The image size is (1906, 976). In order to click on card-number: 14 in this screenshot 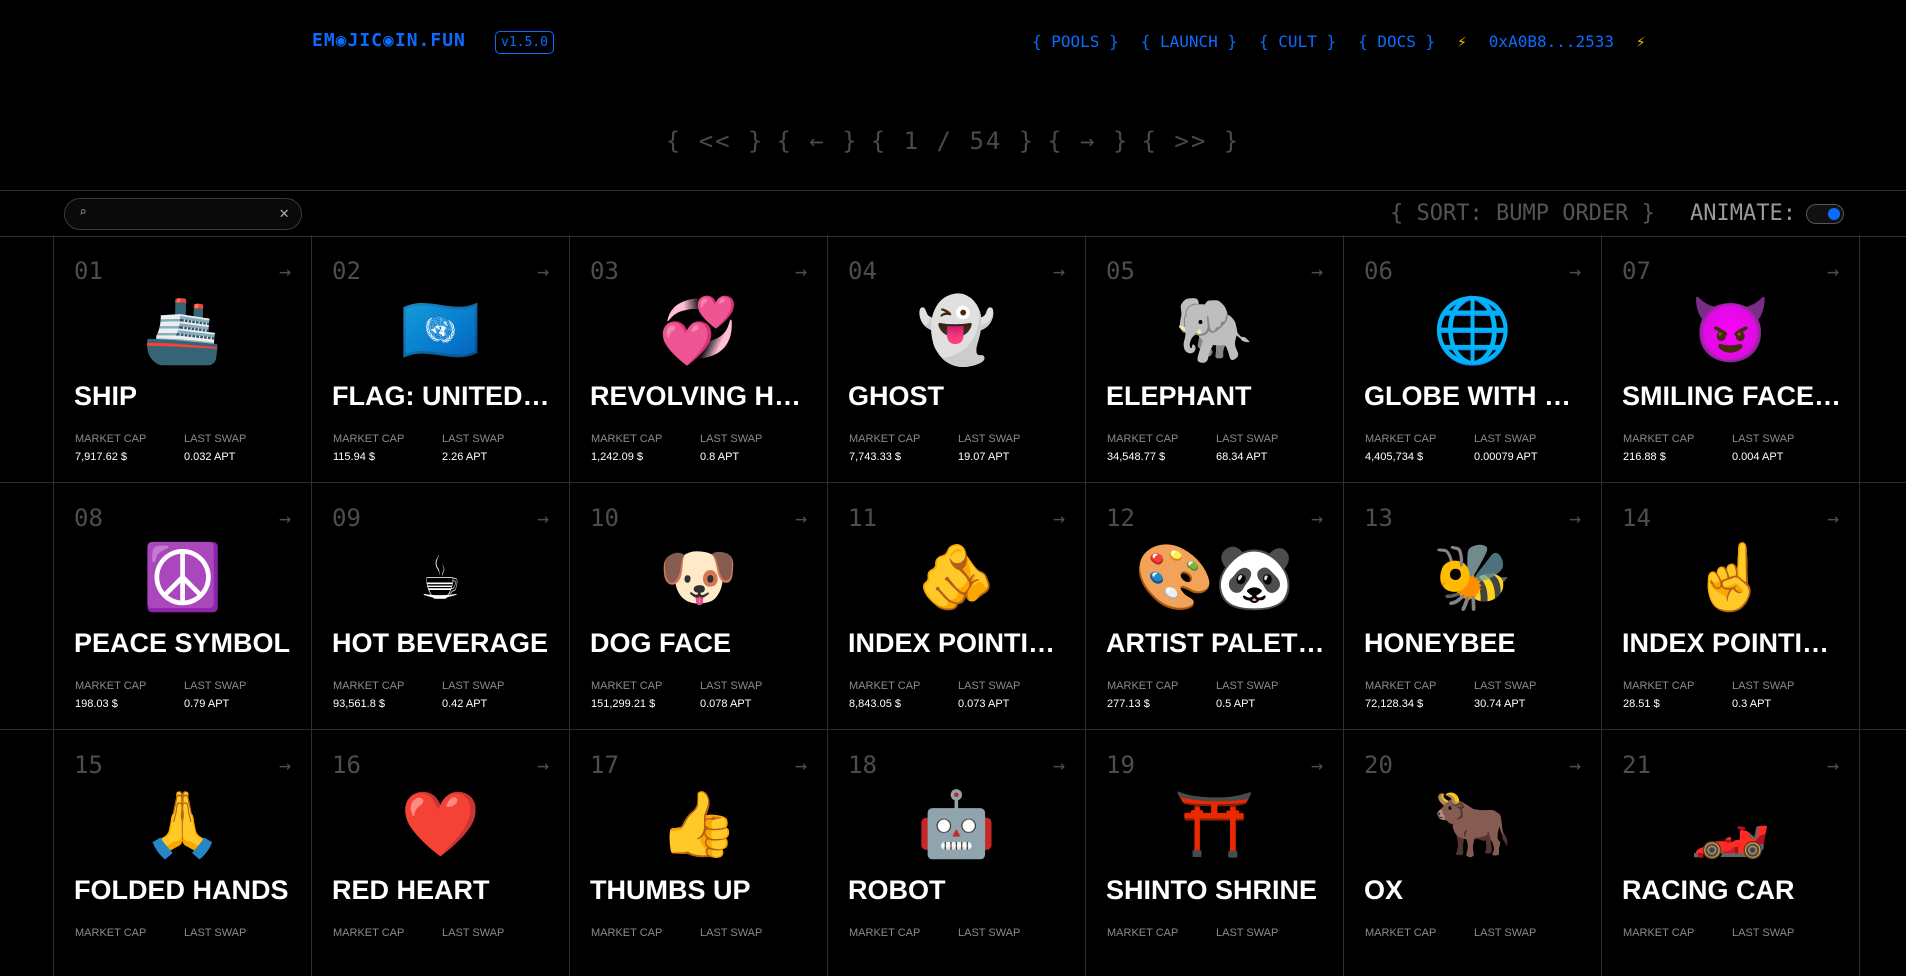, I will do `click(1636, 518)`.